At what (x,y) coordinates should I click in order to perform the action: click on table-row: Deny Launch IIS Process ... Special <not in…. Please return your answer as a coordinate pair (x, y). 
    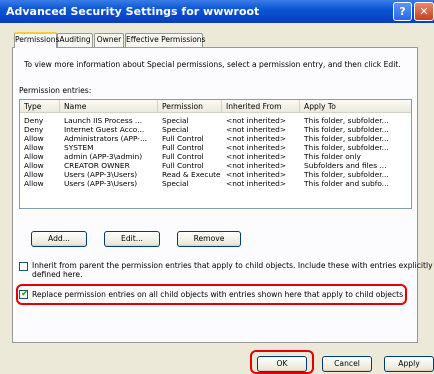
    Looking at the image, I should click on (215, 120).